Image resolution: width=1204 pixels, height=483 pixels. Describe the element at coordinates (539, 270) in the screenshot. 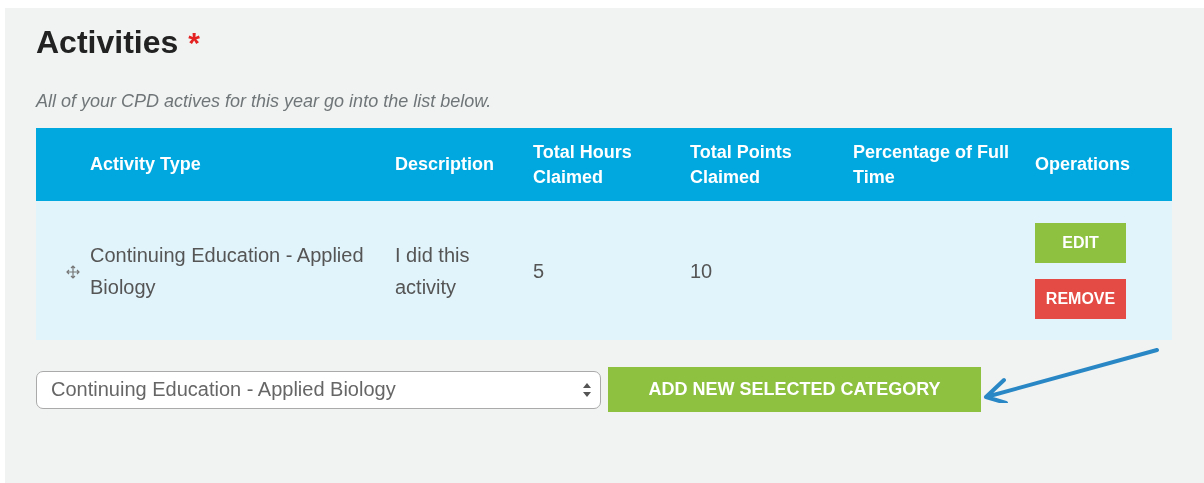

I see `table-cell: 5` at that location.